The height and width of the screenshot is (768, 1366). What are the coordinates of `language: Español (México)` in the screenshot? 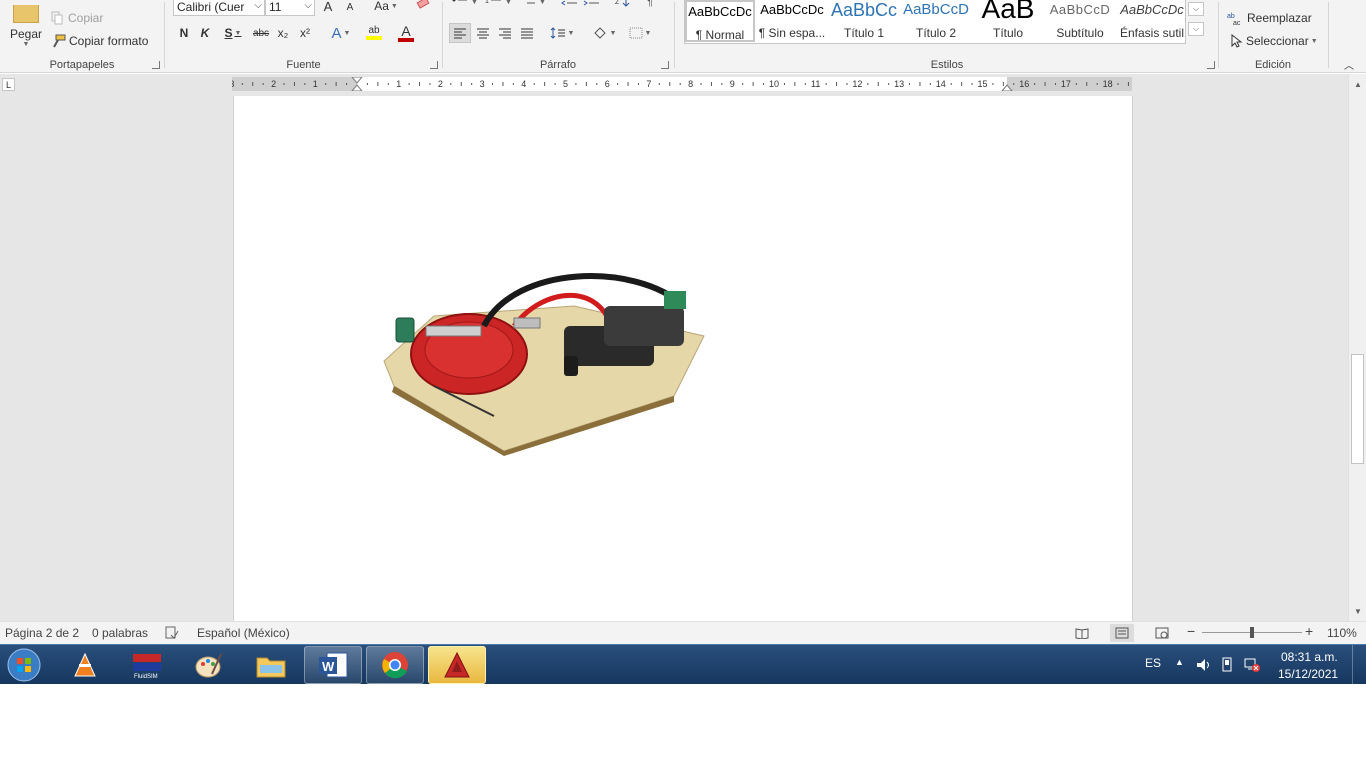 It's located at (243, 633).